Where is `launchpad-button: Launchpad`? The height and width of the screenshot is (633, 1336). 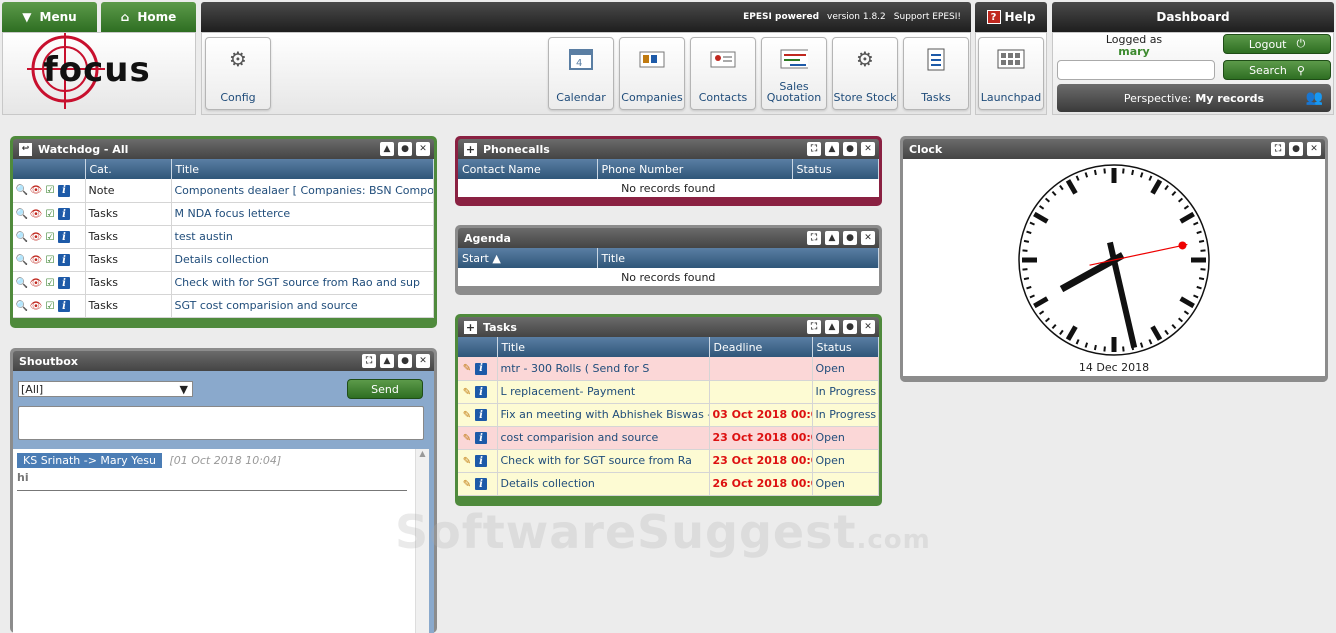
launchpad-button: Launchpad is located at coordinates (1011, 73).